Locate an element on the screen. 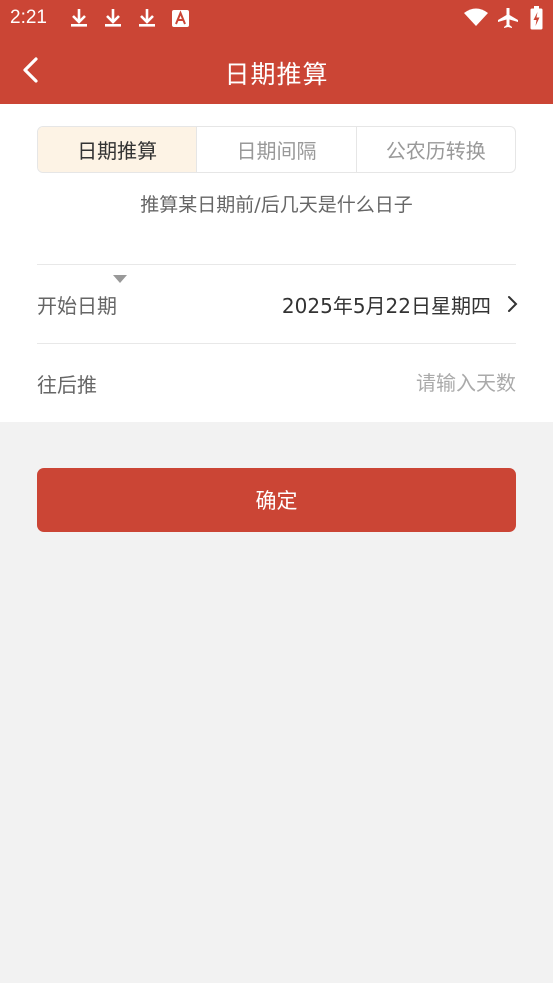 Image resolution: width=553 pixels, height=983 pixels. days-input is located at coordinates (416, 383).